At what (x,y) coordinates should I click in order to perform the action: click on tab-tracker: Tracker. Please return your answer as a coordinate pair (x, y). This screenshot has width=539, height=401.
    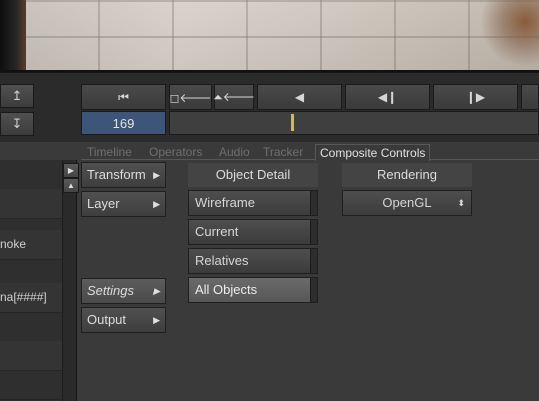
    Looking at the image, I should click on (283, 152).